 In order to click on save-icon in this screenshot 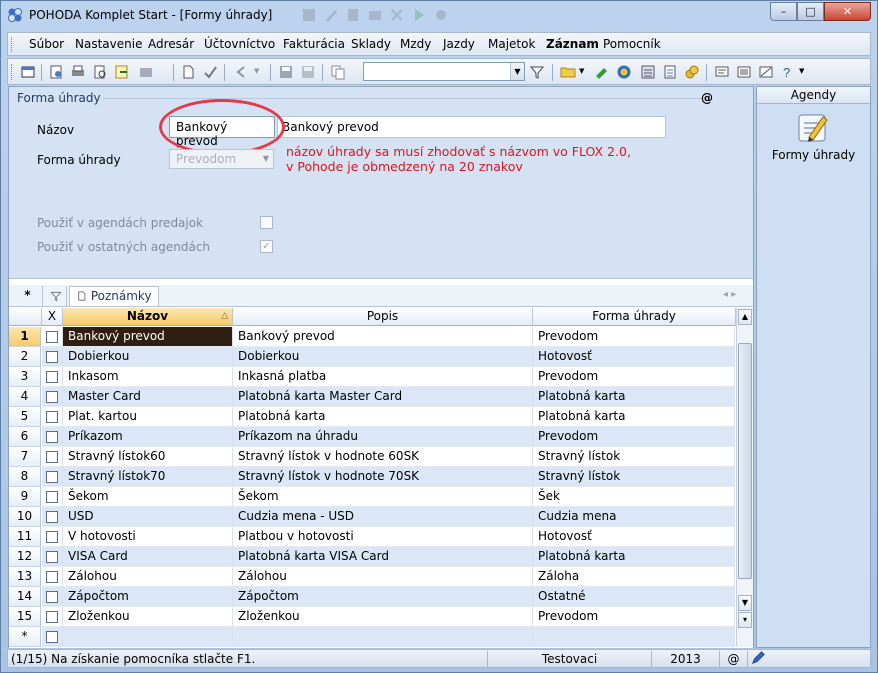, I will do `click(286, 72)`.